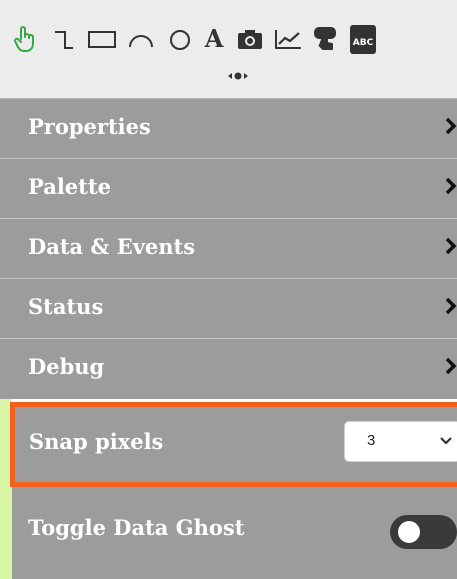 Image resolution: width=457 pixels, height=579 pixels. Describe the element at coordinates (238, 73) in the screenshot. I see `drag-handle-icon` at that location.